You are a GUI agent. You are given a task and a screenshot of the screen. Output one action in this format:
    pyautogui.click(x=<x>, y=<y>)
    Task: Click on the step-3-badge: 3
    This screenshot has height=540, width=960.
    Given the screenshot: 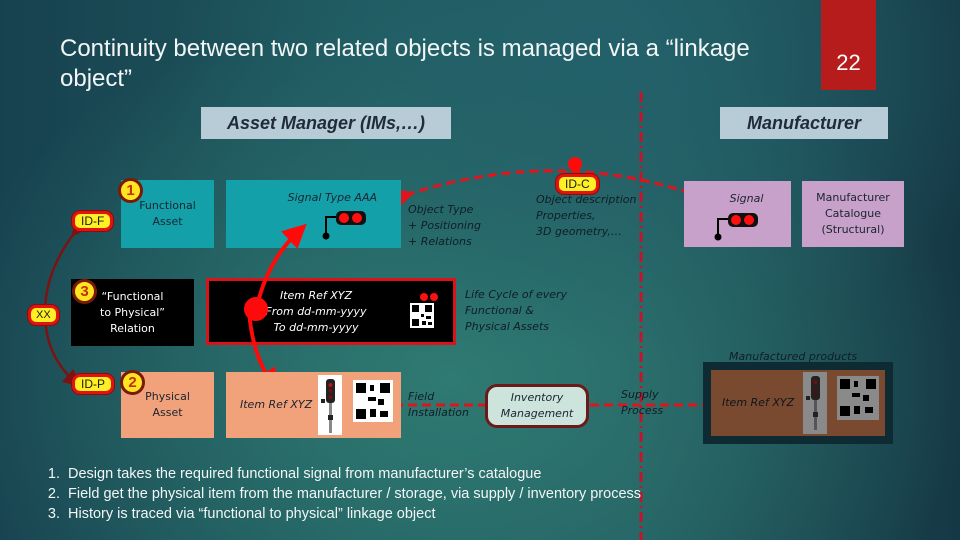 What is the action you would take?
    pyautogui.click(x=84, y=291)
    